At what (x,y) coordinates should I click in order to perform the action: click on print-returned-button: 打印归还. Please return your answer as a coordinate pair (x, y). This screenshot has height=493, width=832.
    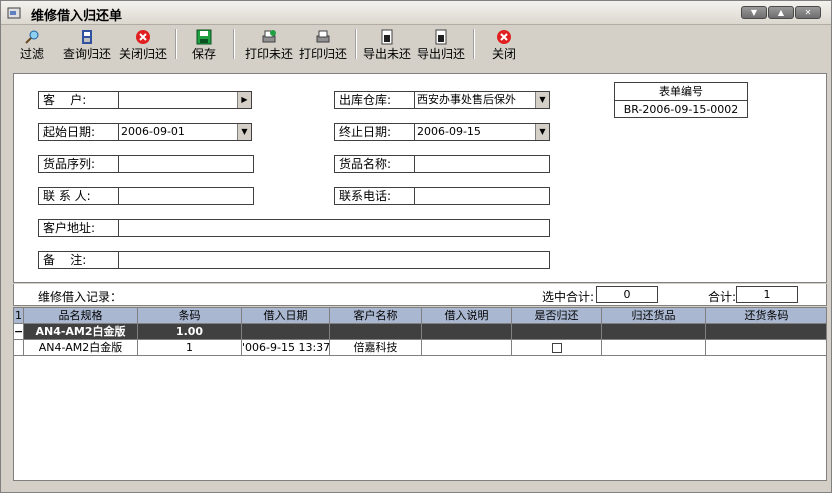
    Looking at the image, I should click on (323, 45).